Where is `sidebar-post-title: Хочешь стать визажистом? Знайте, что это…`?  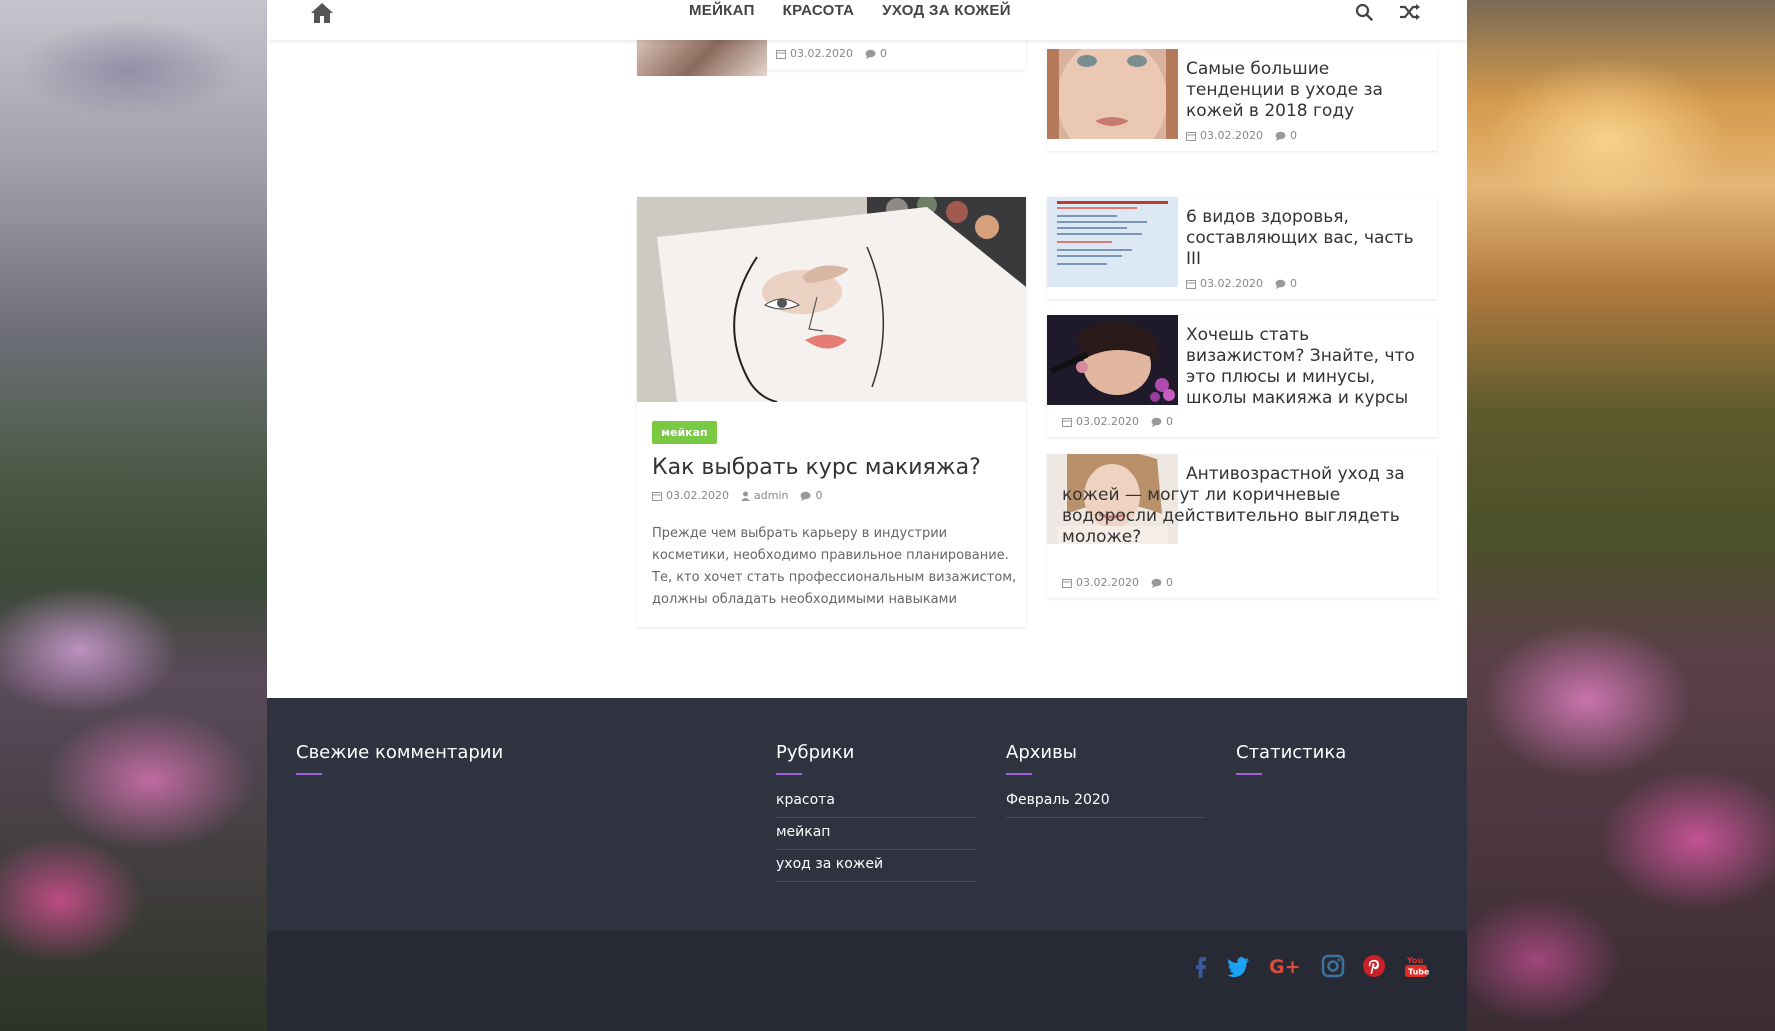
sidebar-post-title: Хочешь стать визажистом? Знайте, что это… is located at coordinates (1306, 367).